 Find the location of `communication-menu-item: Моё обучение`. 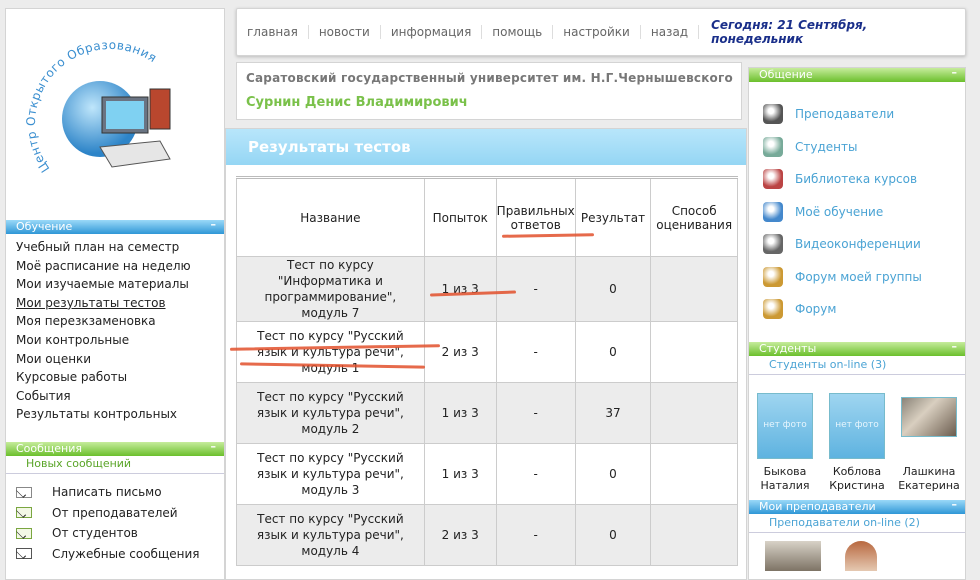

communication-menu-item: Моё обучение is located at coordinates (864, 212).